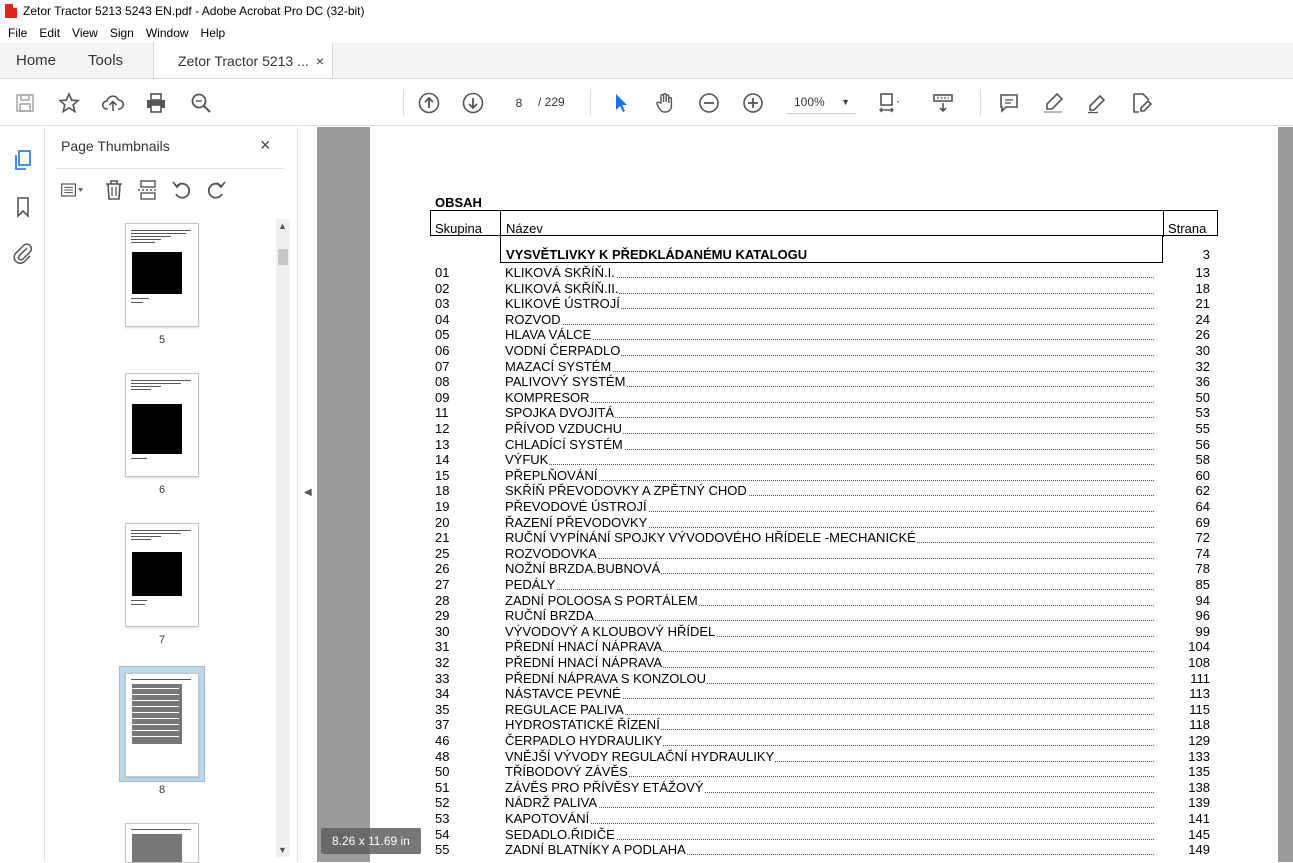 This screenshot has width=1293, height=863. Describe the element at coordinates (1009, 103) in the screenshot. I see `comment-icon` at that location.